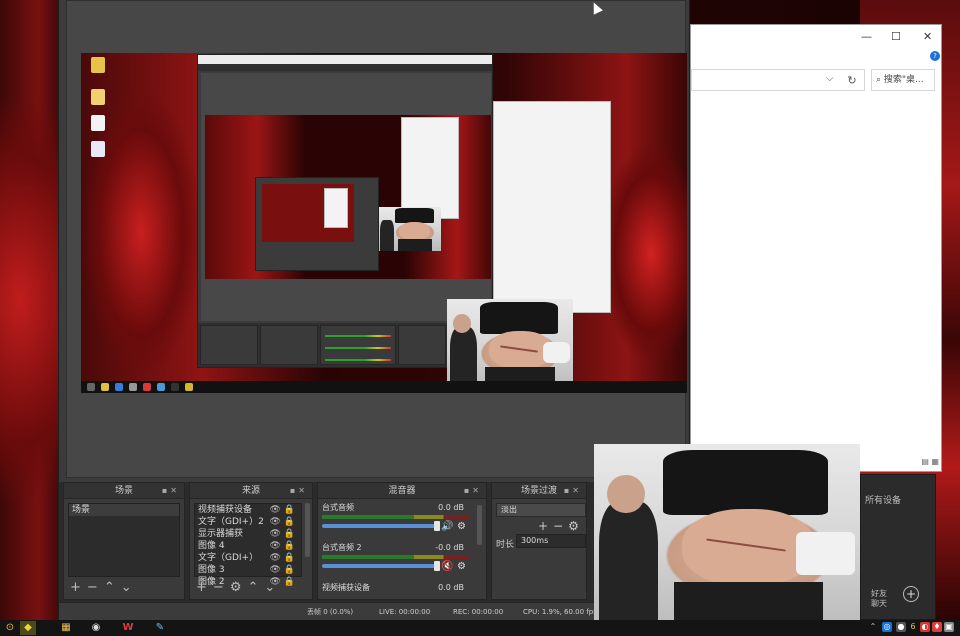  Describe the element at coordinates (552, 207) in the screenshot. I see `preview-explorer-window` at that location.